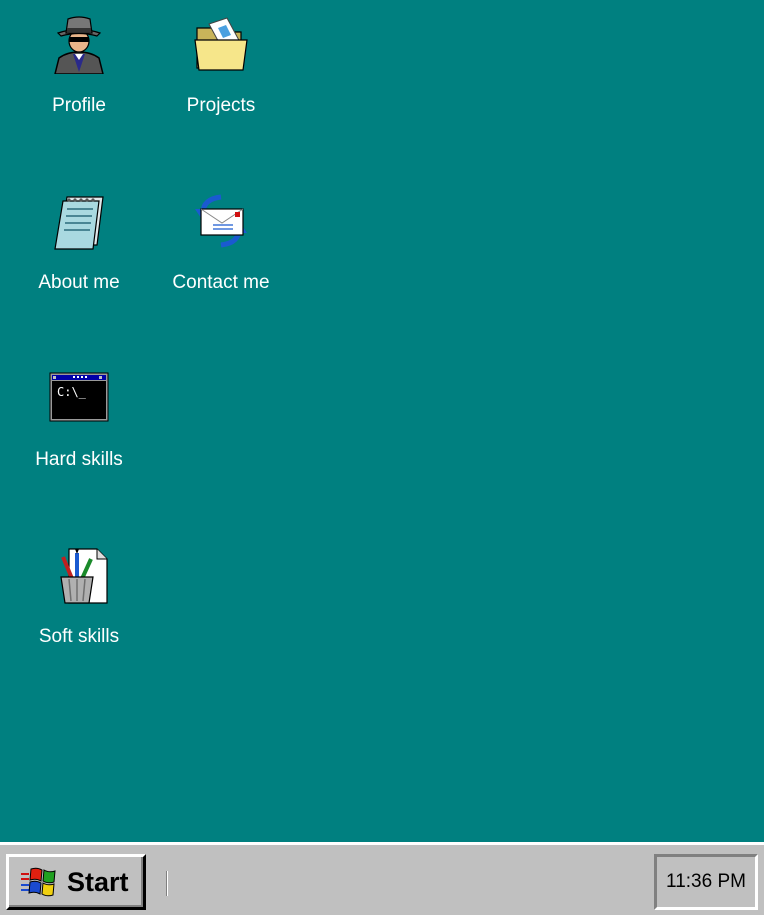 Image resolution: width=764 pixels, height=915 pixels. I want to click on spy-agent-icon, so click(79, 44).